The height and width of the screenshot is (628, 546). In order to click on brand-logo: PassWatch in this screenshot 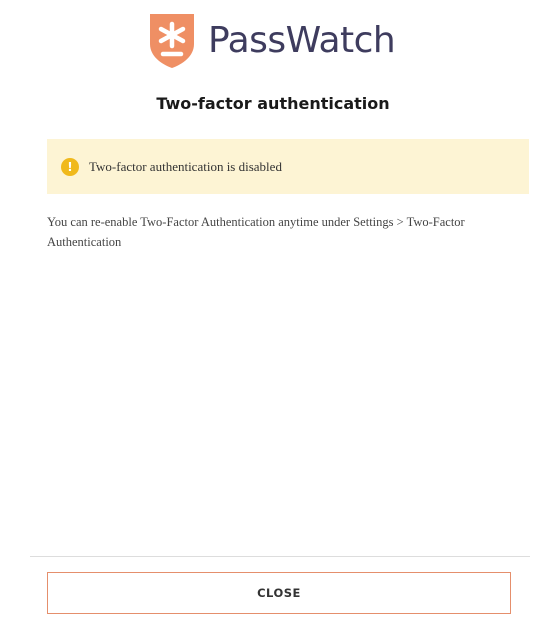, I will do `click(272, 41)`.